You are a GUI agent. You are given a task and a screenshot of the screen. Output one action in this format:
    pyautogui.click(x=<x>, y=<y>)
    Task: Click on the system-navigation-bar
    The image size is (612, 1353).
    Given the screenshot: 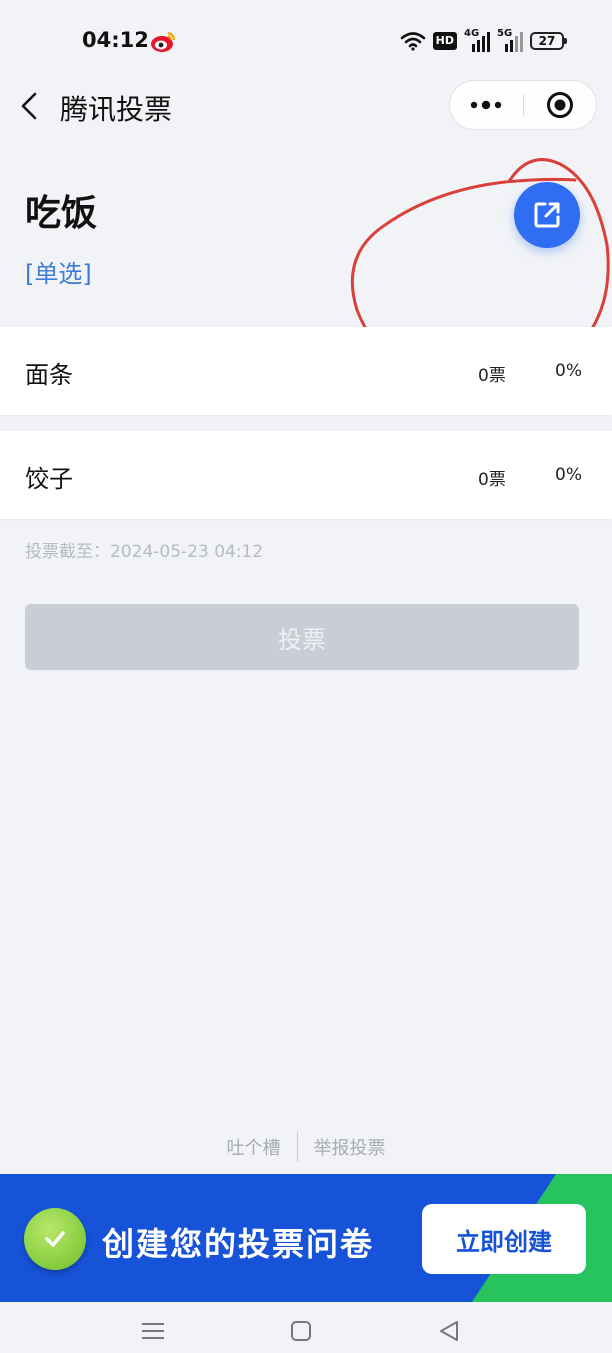 What is the action you would take?
    pyautogui.click(x=306, y=1327)
    